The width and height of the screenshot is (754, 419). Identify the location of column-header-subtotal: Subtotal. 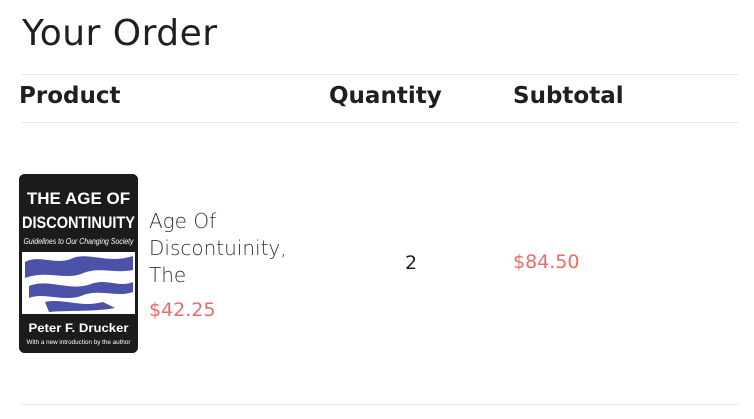
(568, 96).